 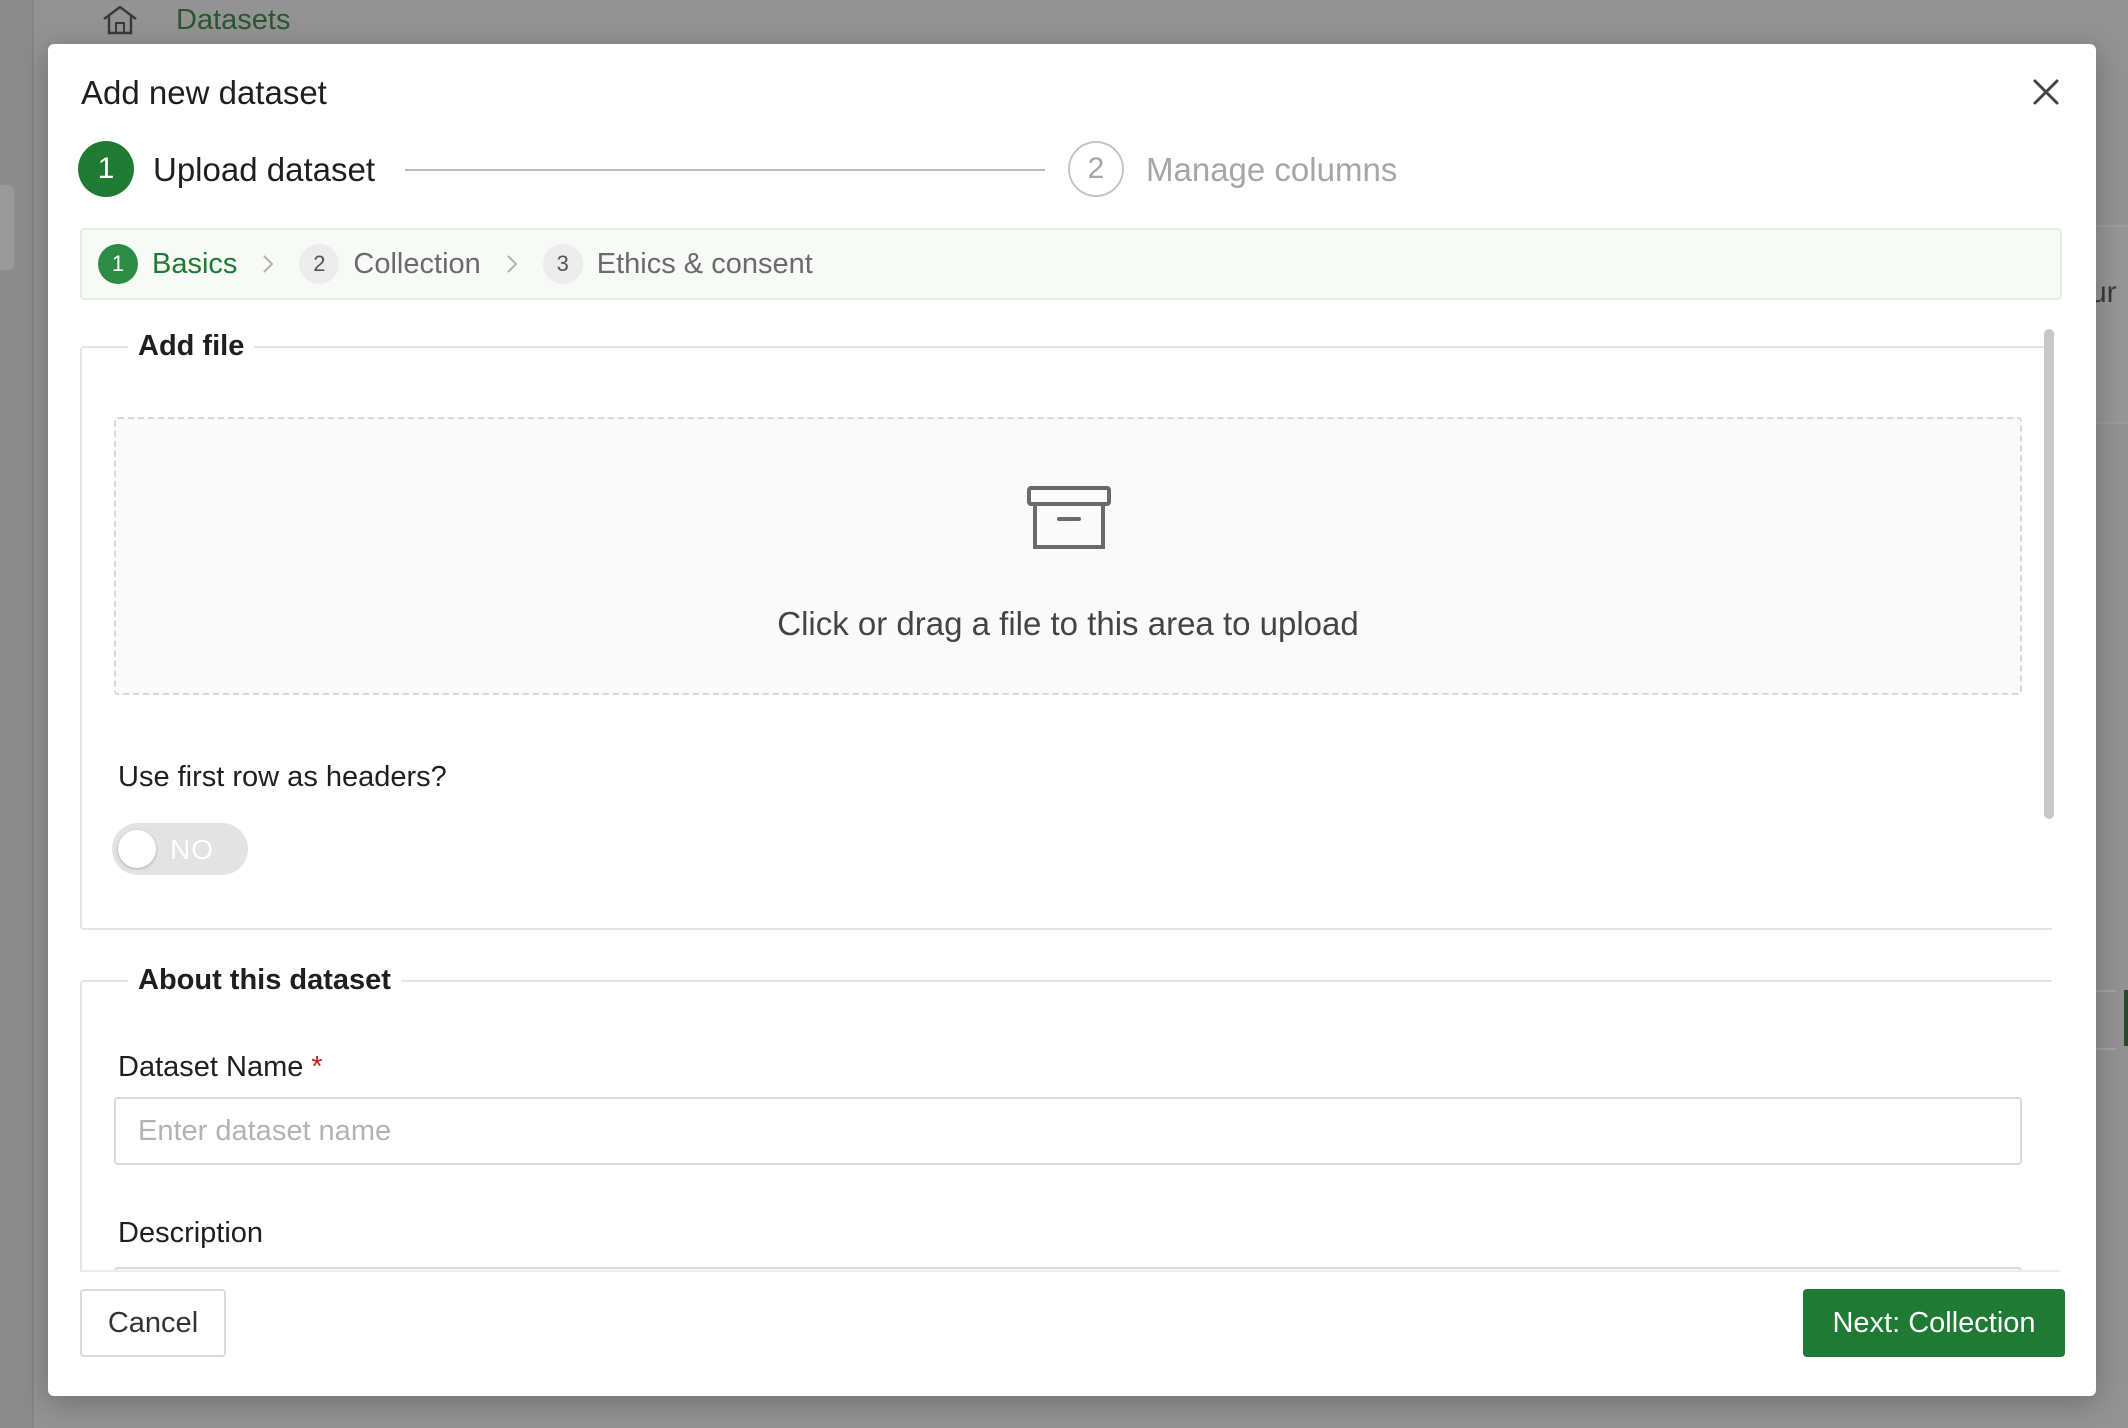 I want to click on add-file-legend: Add file, so click(x=191, y=346).